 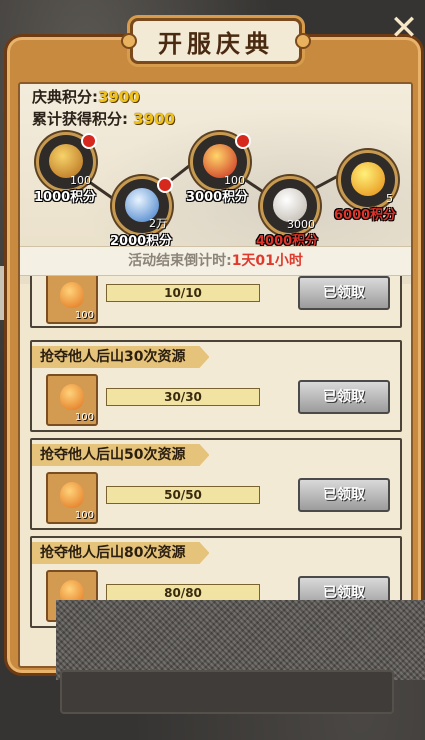 I want to click on milestone-label: 1000积分, so click(x=65, y=197).